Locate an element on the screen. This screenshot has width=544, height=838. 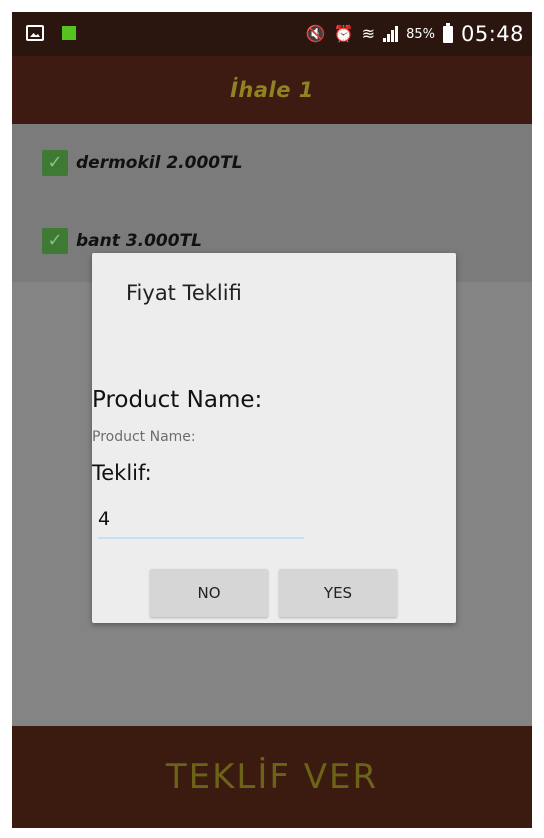
page-title: İhale 1 is located at coordinates (272, 90).